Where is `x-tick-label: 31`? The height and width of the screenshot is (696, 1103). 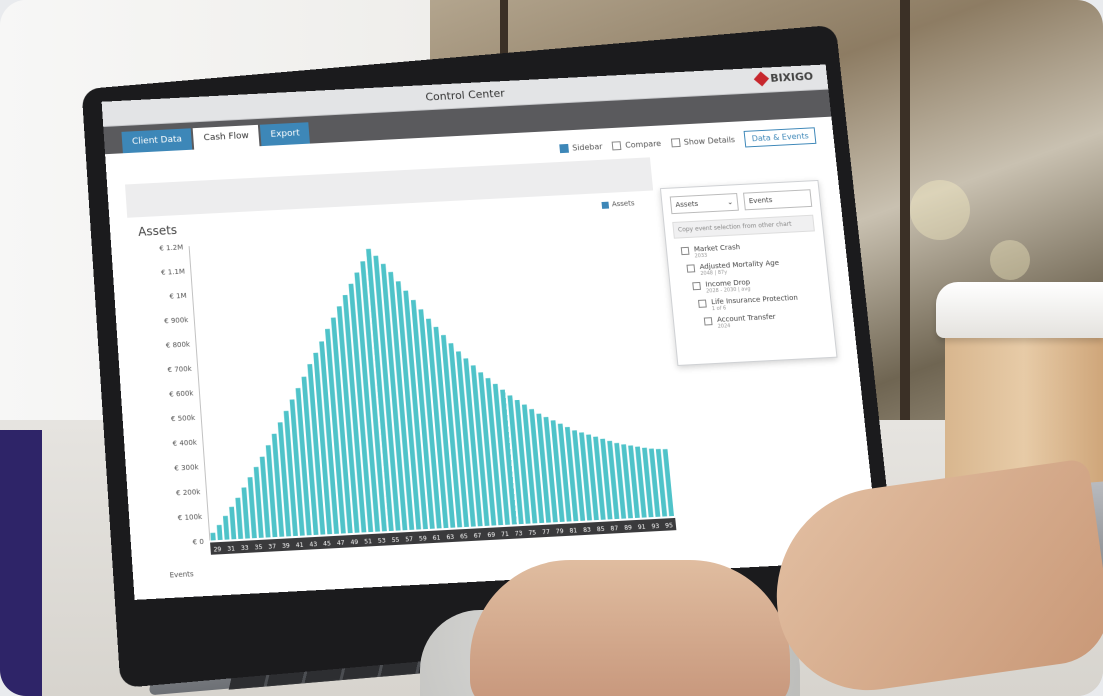 x-tick-label: 31 is located at coordinates (231, 549).